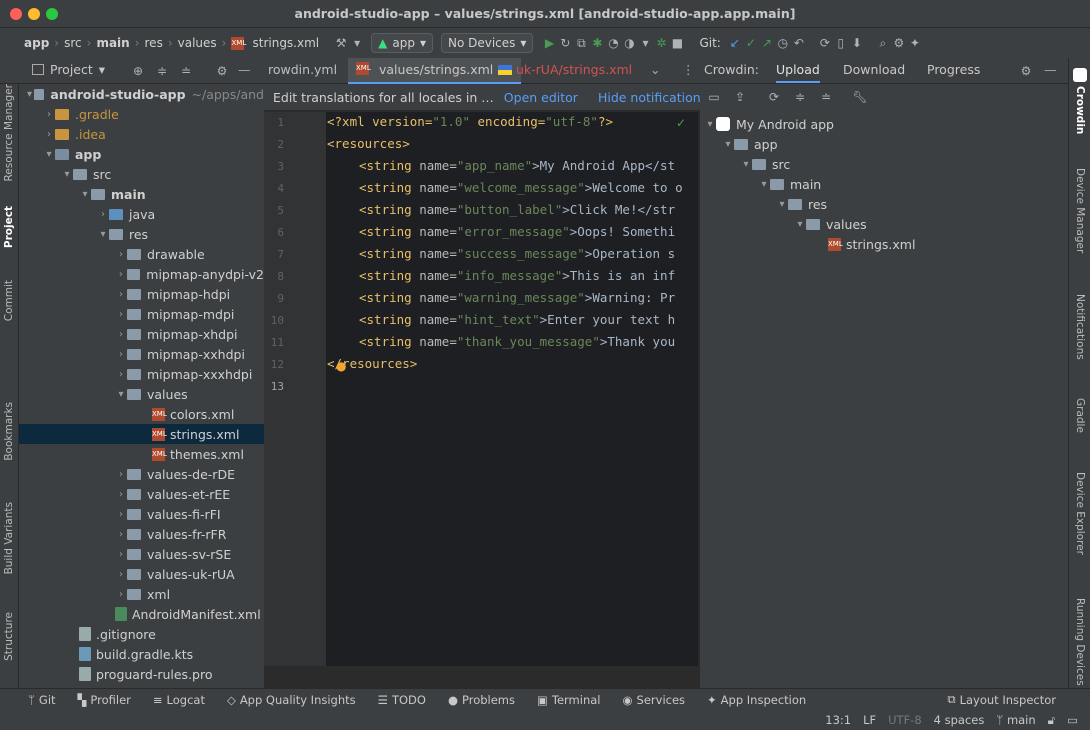 This screenshot has width=1090, height=730. I want to click on running-devices-tool-tab: Running Devices, so click(1080, 642).